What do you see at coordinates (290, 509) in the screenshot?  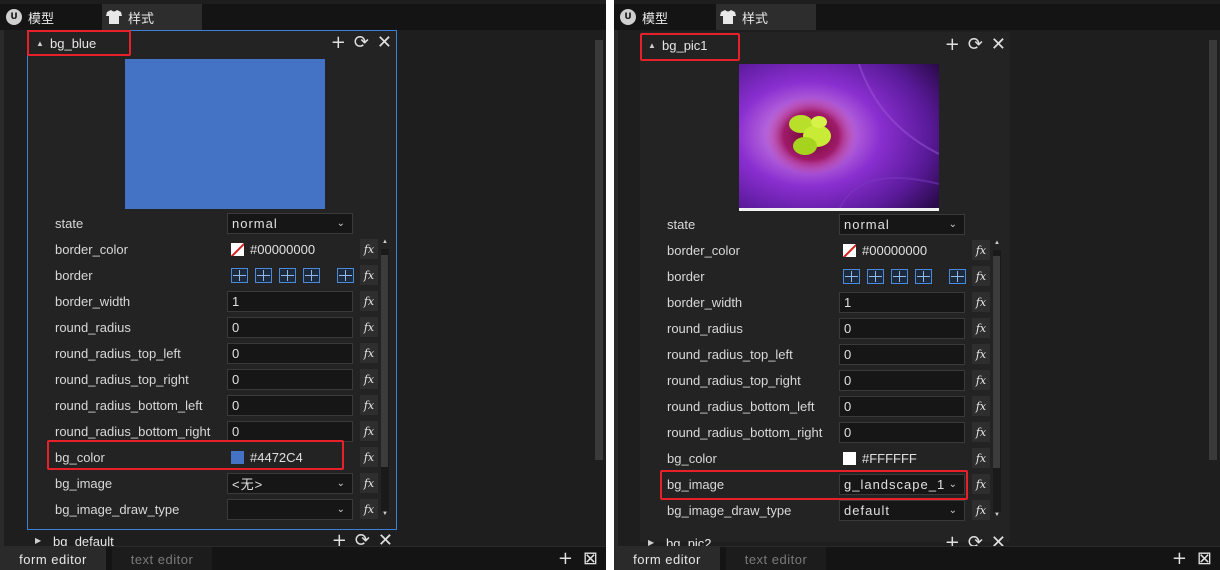 I see `property-select: ⌄` at bounding box center [290, 509].